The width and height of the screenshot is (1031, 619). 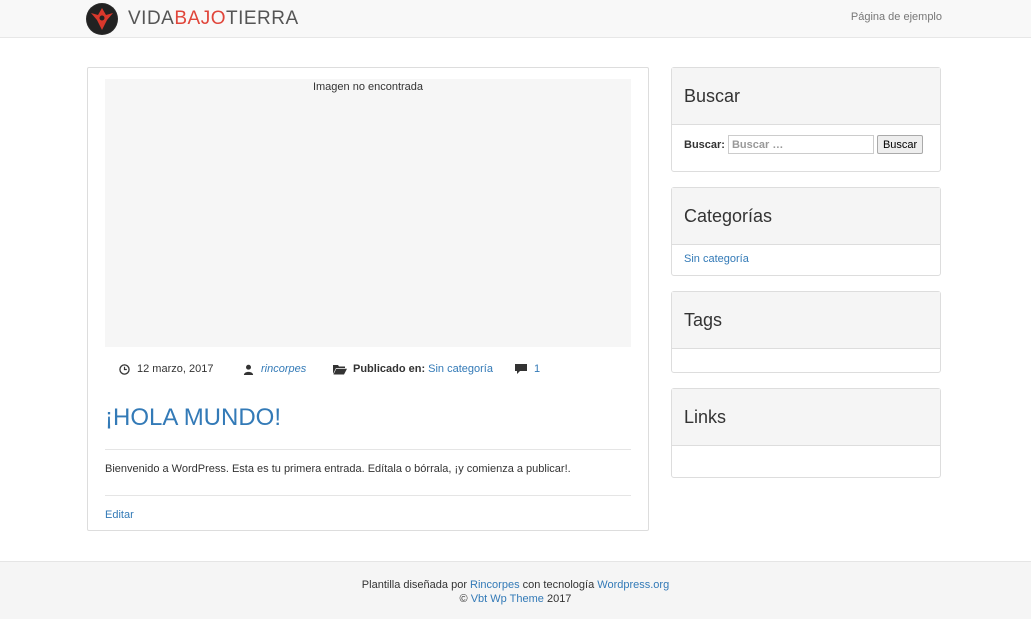 I want to click on search-button: Buscar, so click(x=900, y=144).